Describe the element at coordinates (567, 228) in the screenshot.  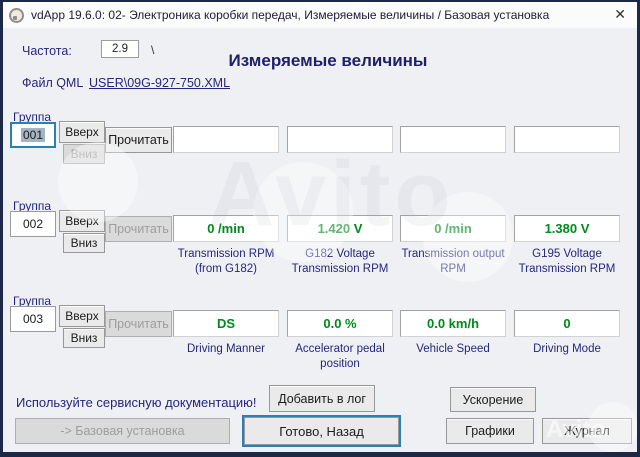
I see `measure-value: 1.380 V` at that location.